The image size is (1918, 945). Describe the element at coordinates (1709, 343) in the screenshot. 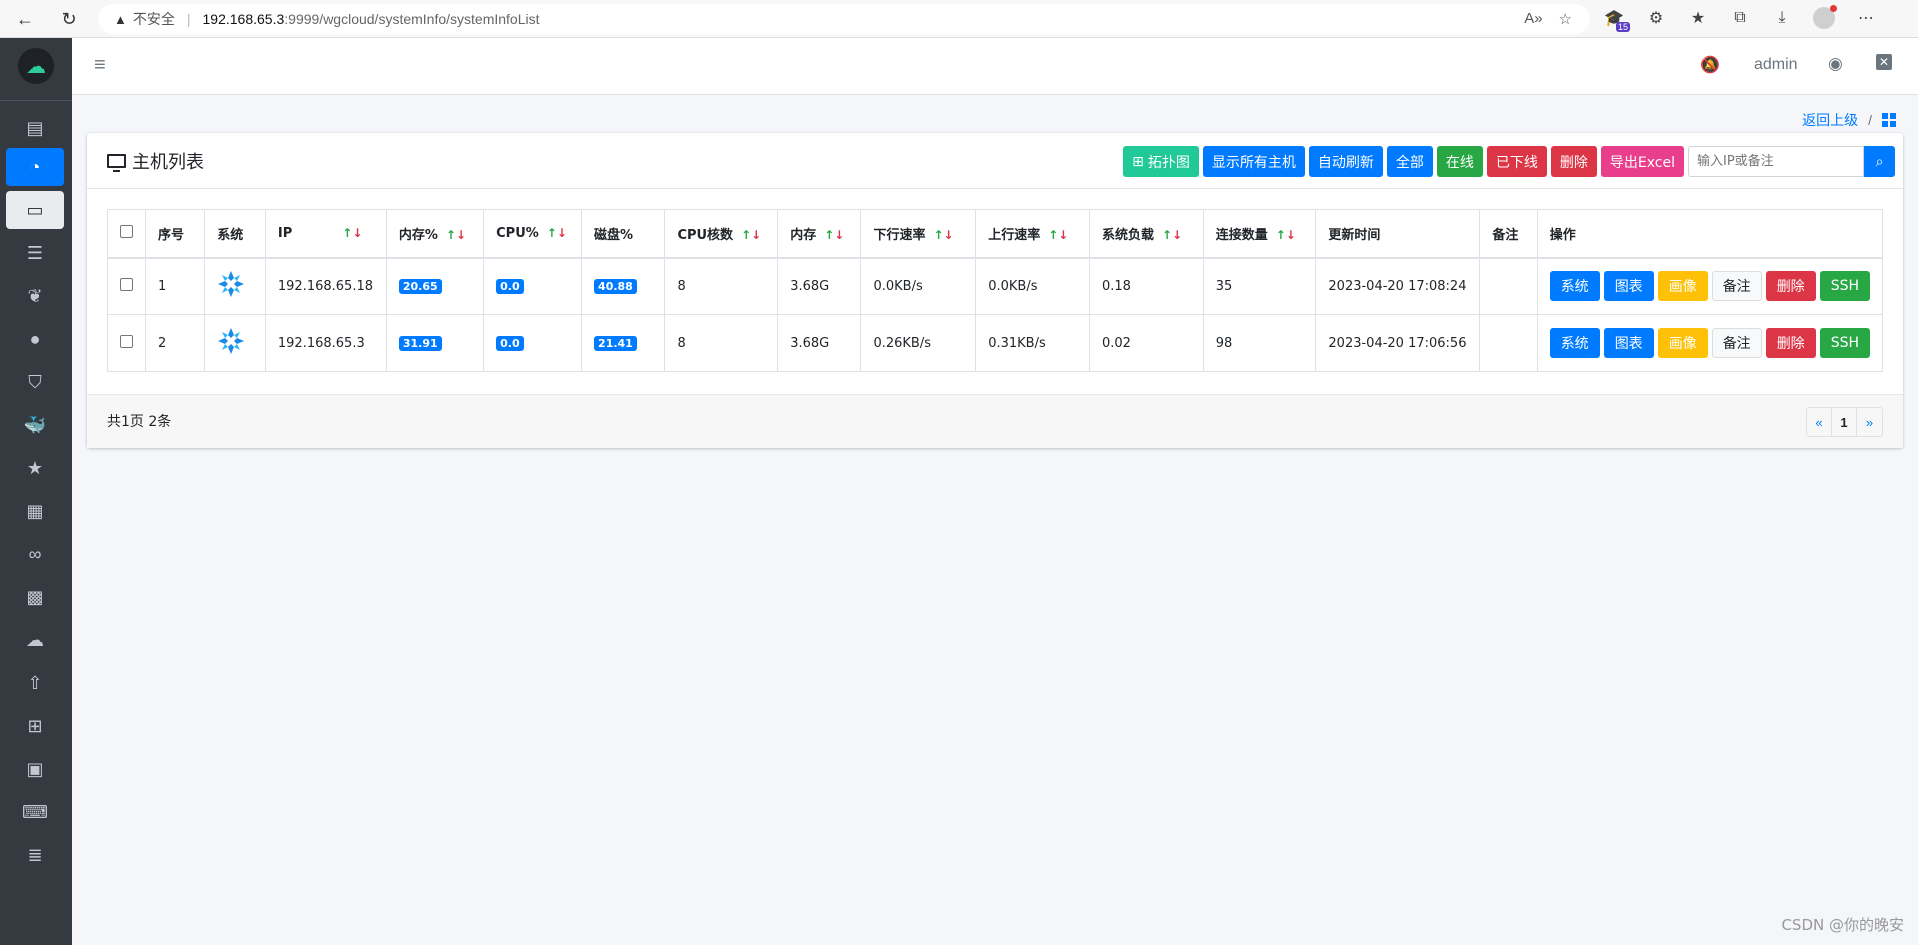

I see `row-actions: 系统 图表 画像 备注 删除 SSH` at that location.